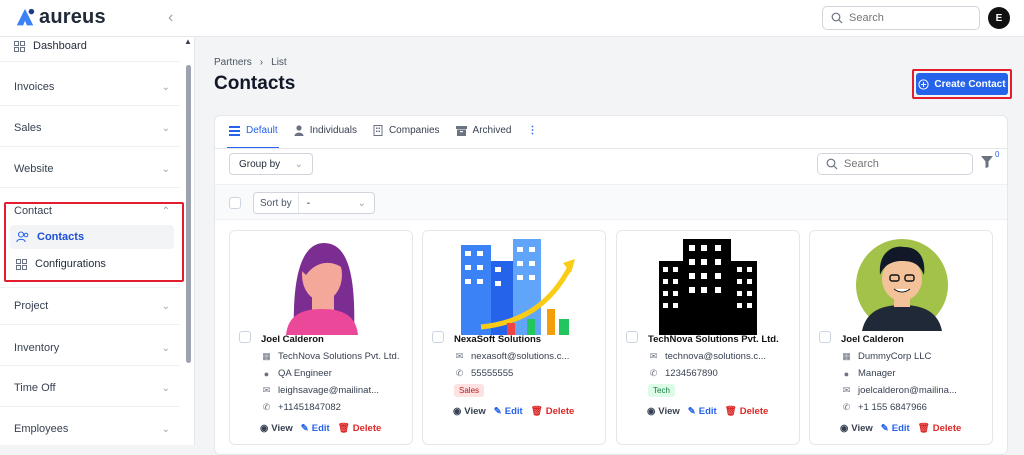 This screenshot has width=1024, height=455. Describe the element at coordinates (378, 130) in the screenshot. I see `building-icon` at that location.